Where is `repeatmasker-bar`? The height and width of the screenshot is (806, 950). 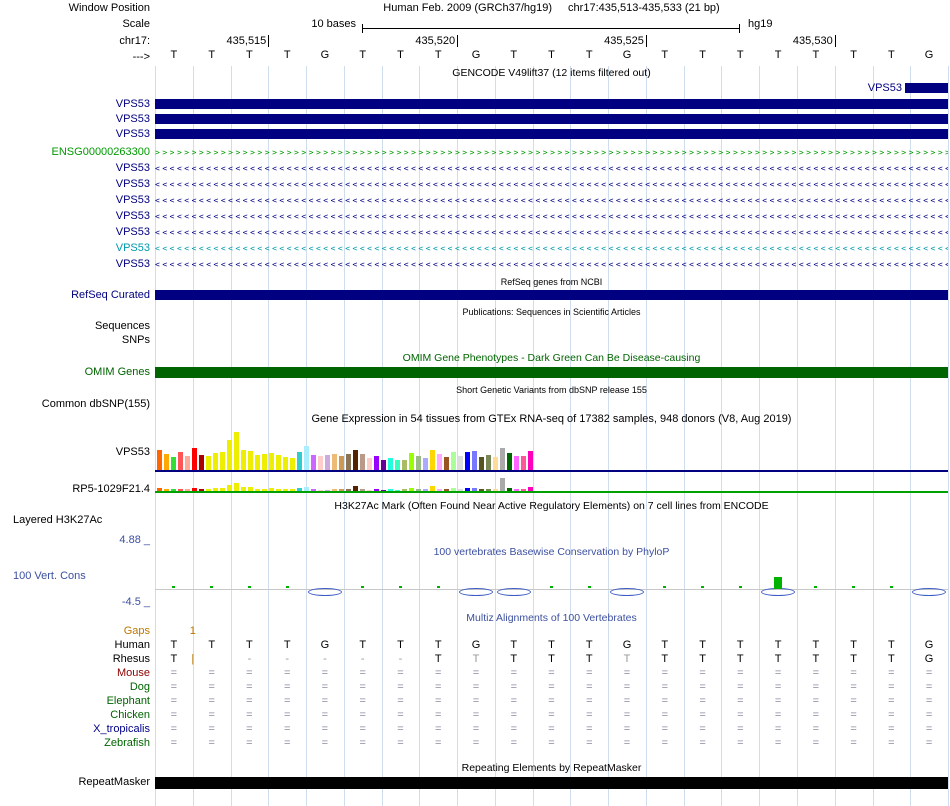 repeatmasker-bar is located at coordinates (551, 783).